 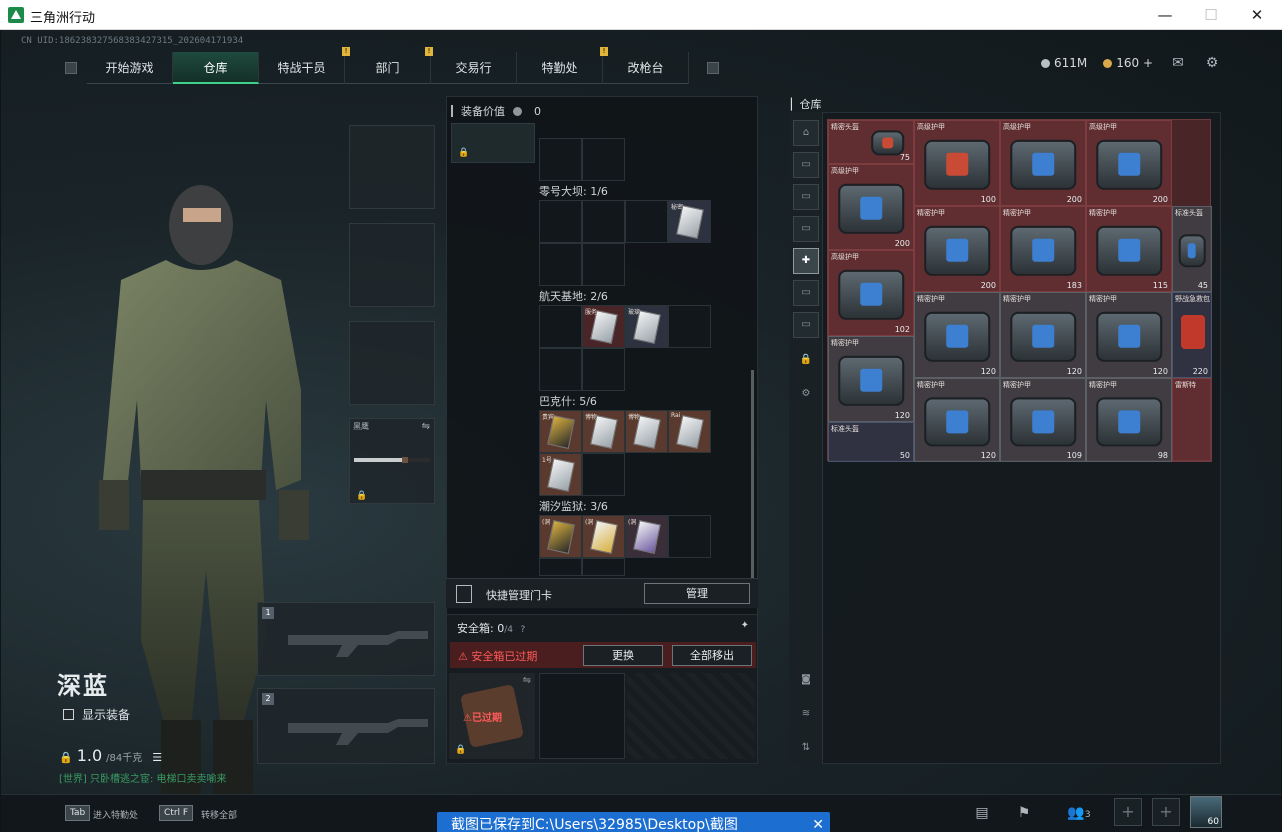 I want to click on friends-icon: 👥3, so click(x=1079, y=813).